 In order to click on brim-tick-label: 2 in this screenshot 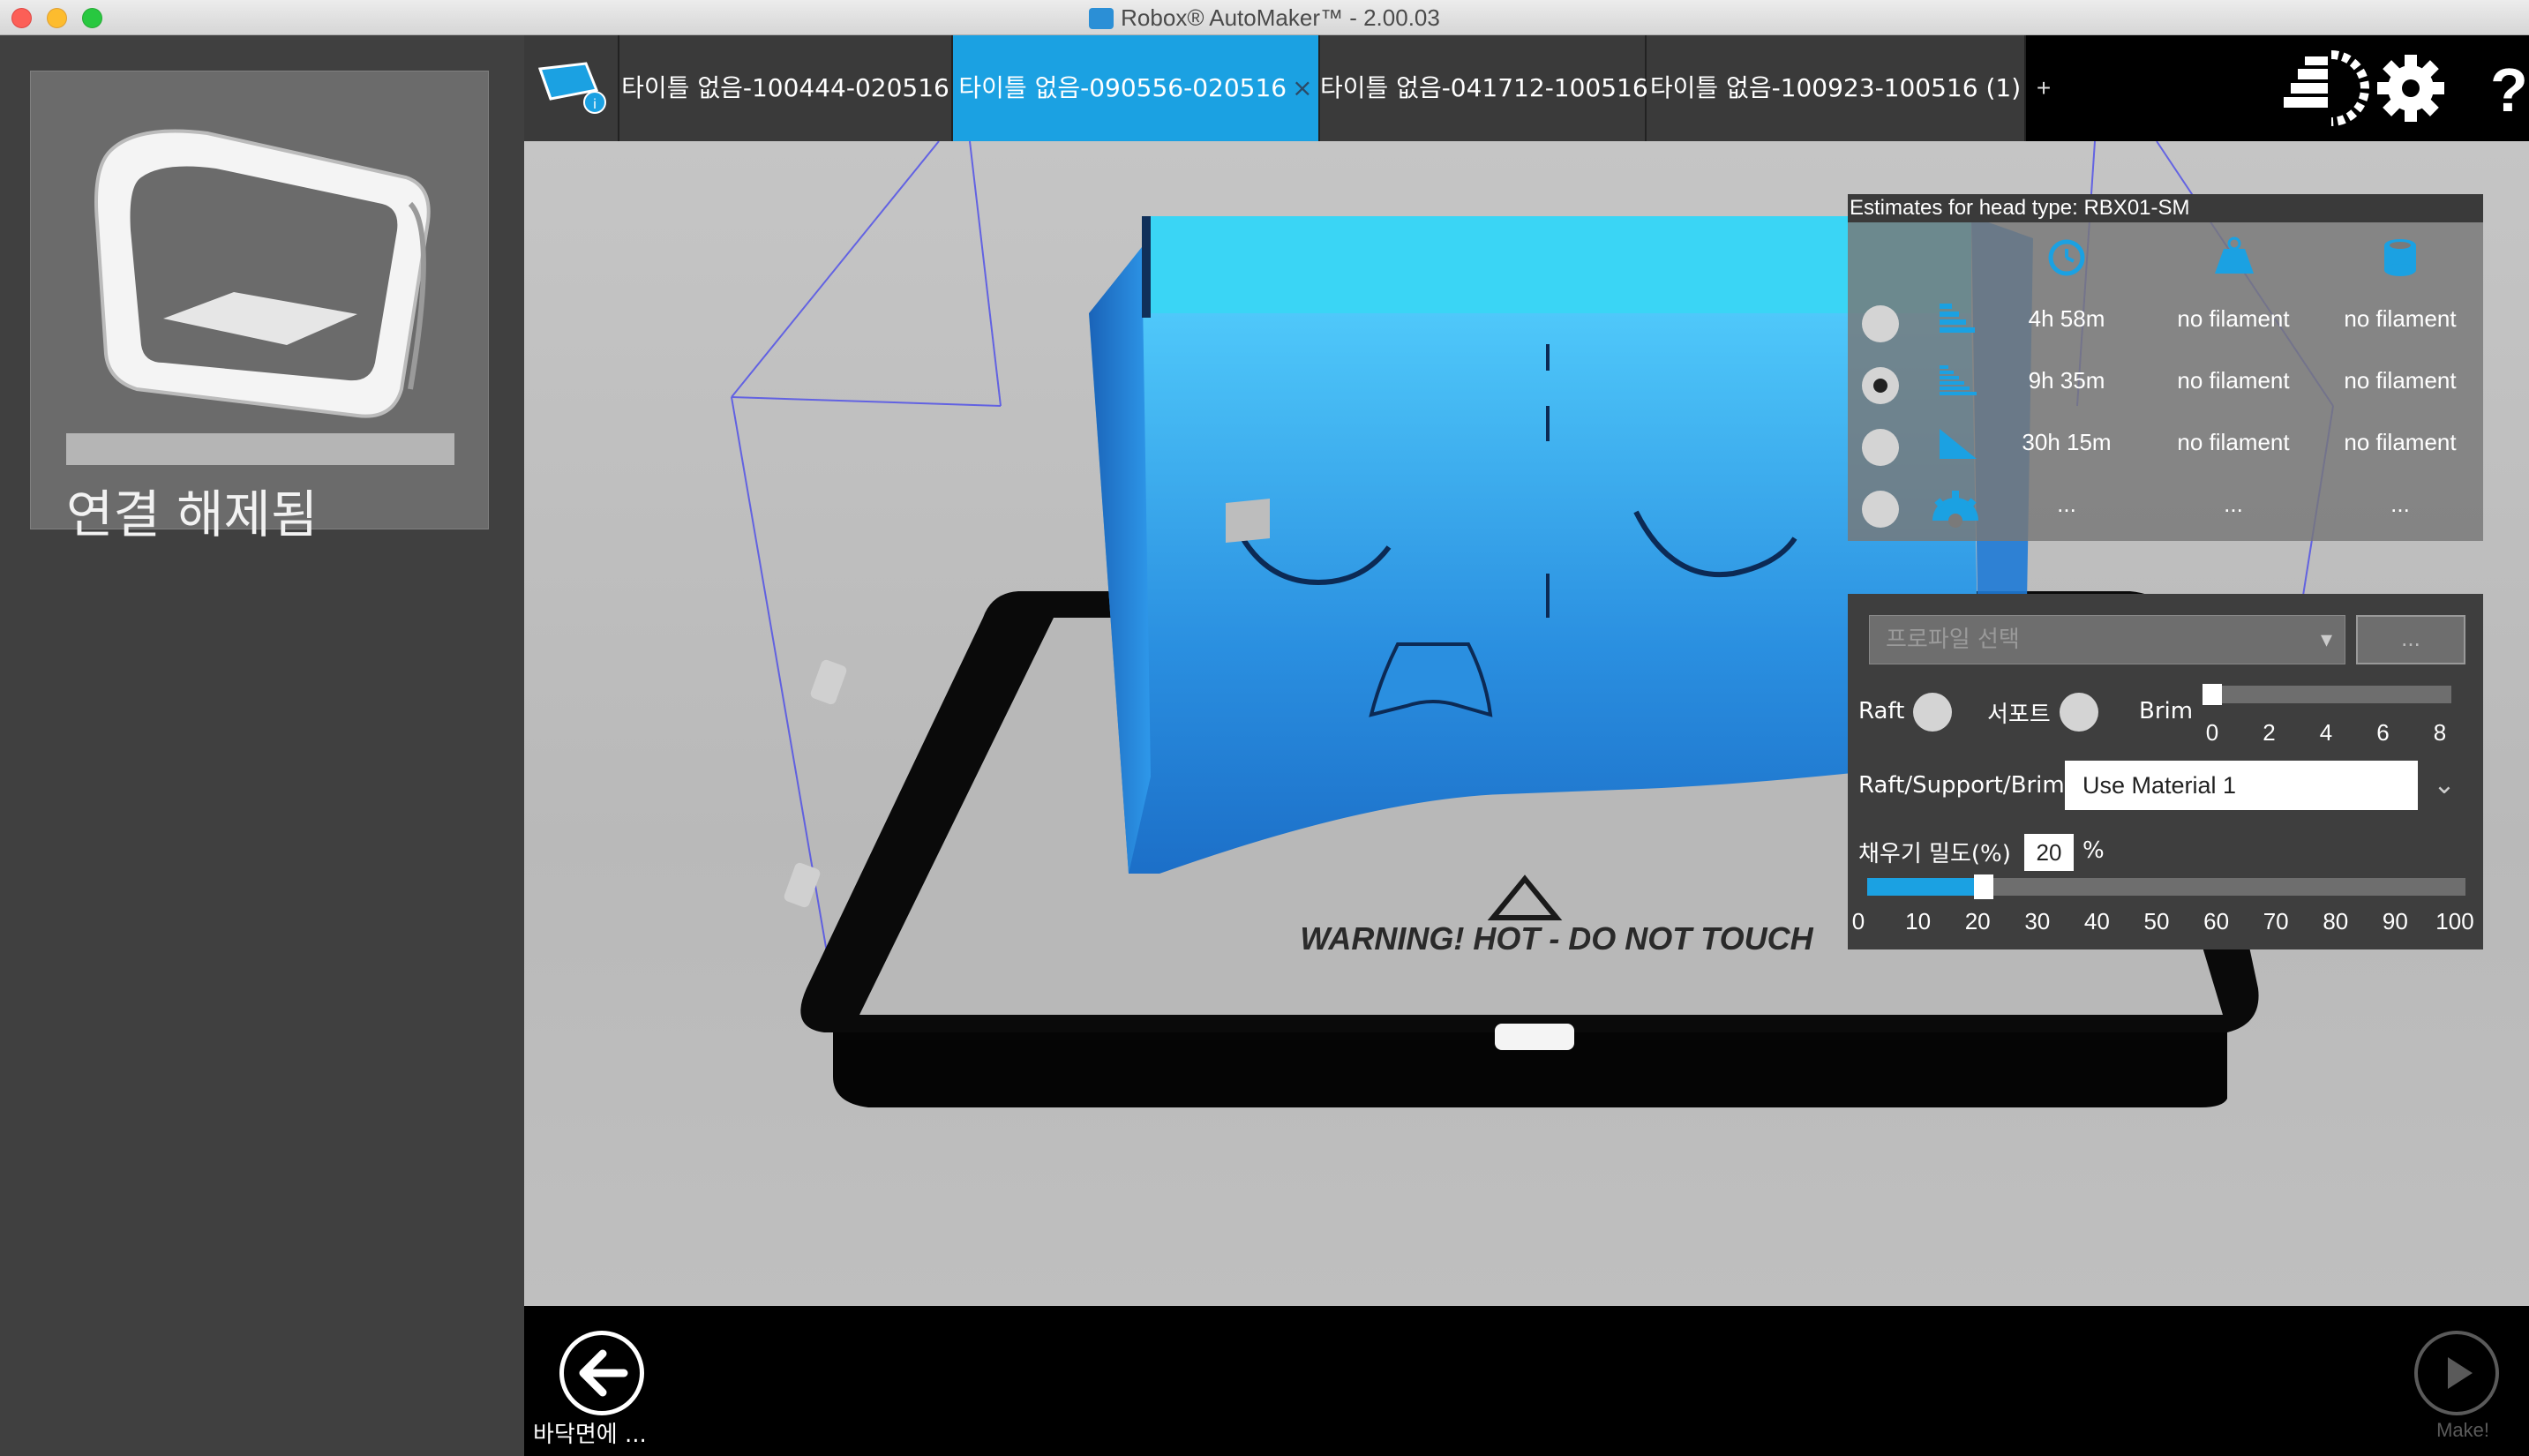, I will do `click(2269, 732)`.